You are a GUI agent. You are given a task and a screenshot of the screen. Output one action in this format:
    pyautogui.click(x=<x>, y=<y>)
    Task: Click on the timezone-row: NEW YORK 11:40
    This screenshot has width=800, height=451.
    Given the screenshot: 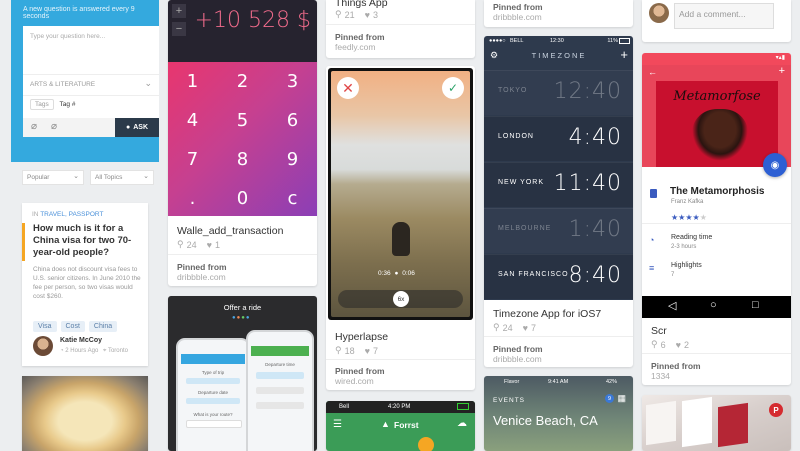 What is the action you would take?
    pyautogui.click(x=558, y=184)
    